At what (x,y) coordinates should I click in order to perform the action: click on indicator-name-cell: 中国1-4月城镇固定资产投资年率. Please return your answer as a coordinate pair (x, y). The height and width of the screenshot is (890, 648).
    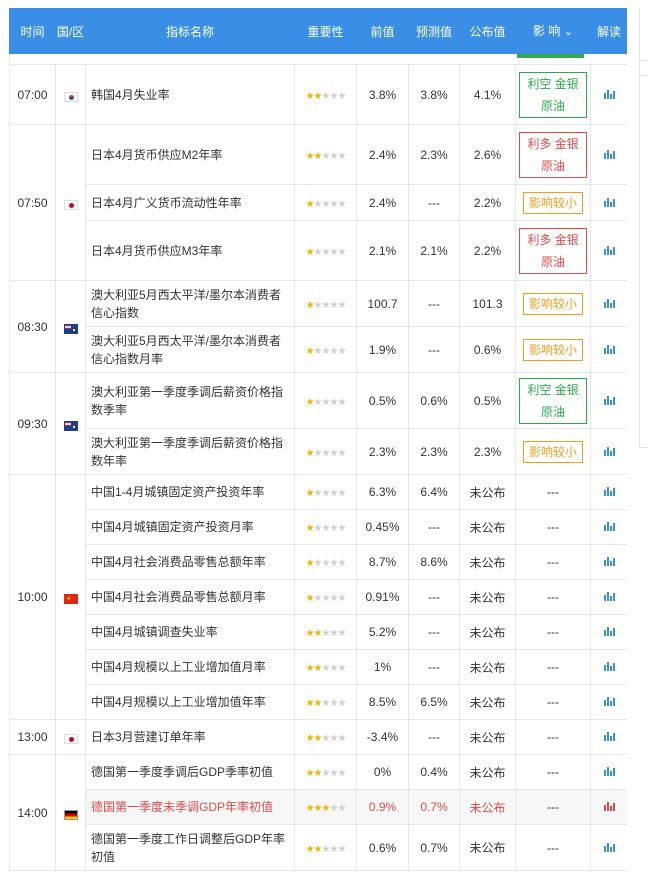
    Looking at the image, I should click on (190, 492).